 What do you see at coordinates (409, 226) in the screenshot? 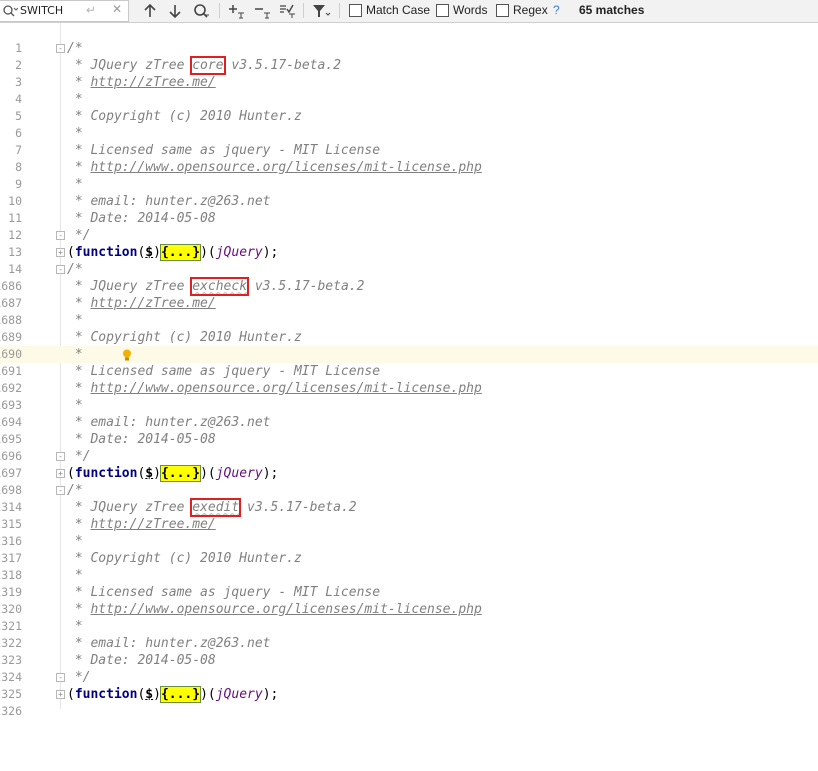
I see `code-line: 12 * Date: 2014-05-08` at bounding box center [409, 226].